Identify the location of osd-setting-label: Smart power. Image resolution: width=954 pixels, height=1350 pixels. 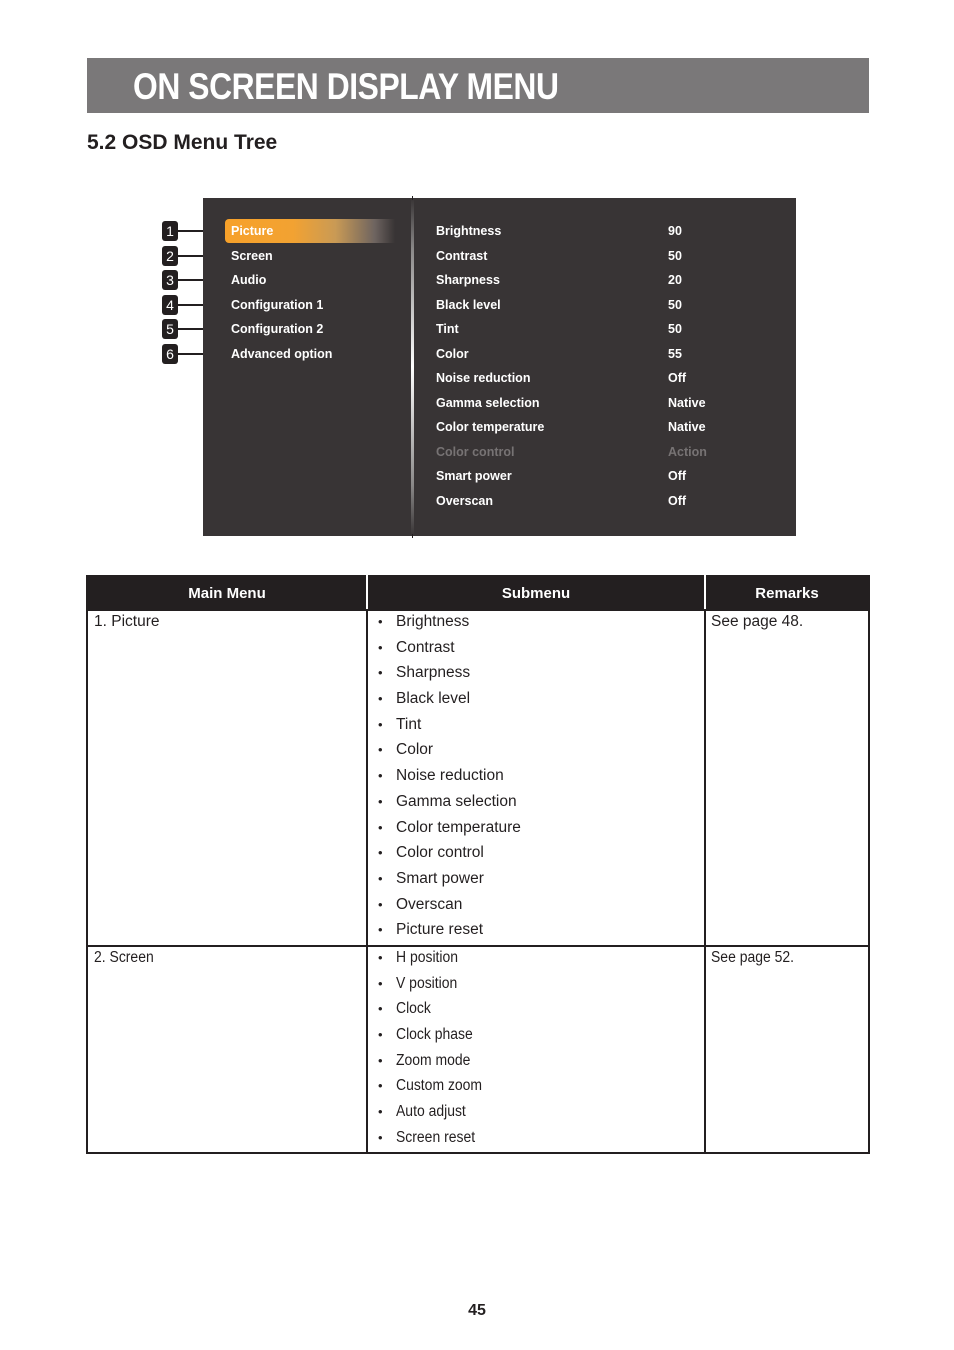
(474, 476).